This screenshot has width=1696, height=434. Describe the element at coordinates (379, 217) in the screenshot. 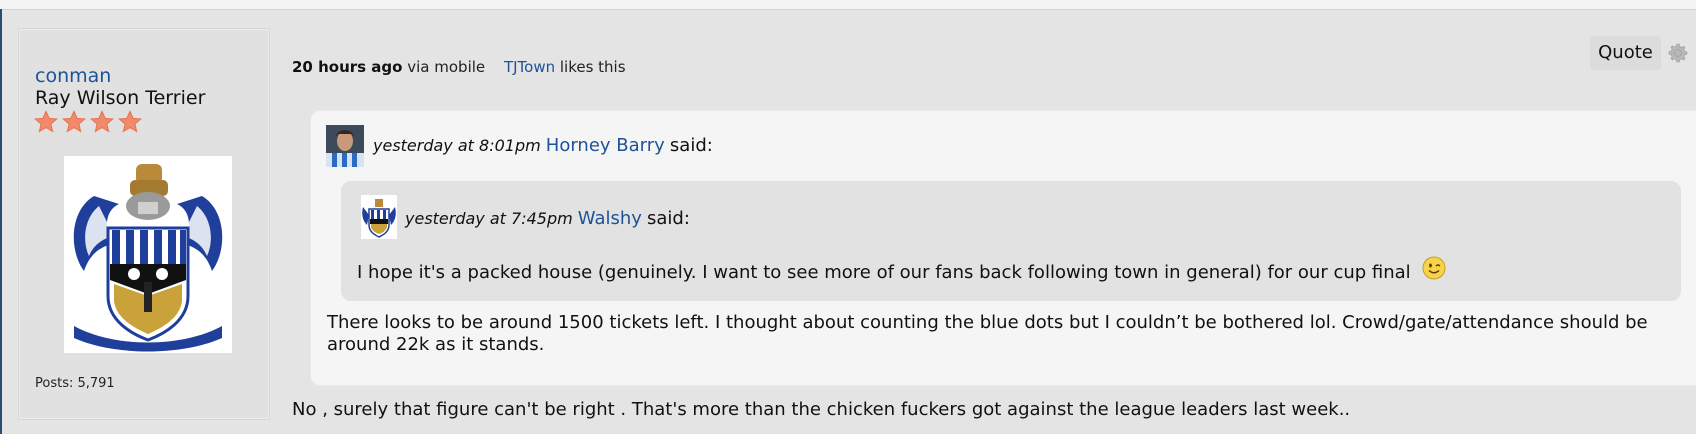

I see `nested-quote-author-avatar` at that location.